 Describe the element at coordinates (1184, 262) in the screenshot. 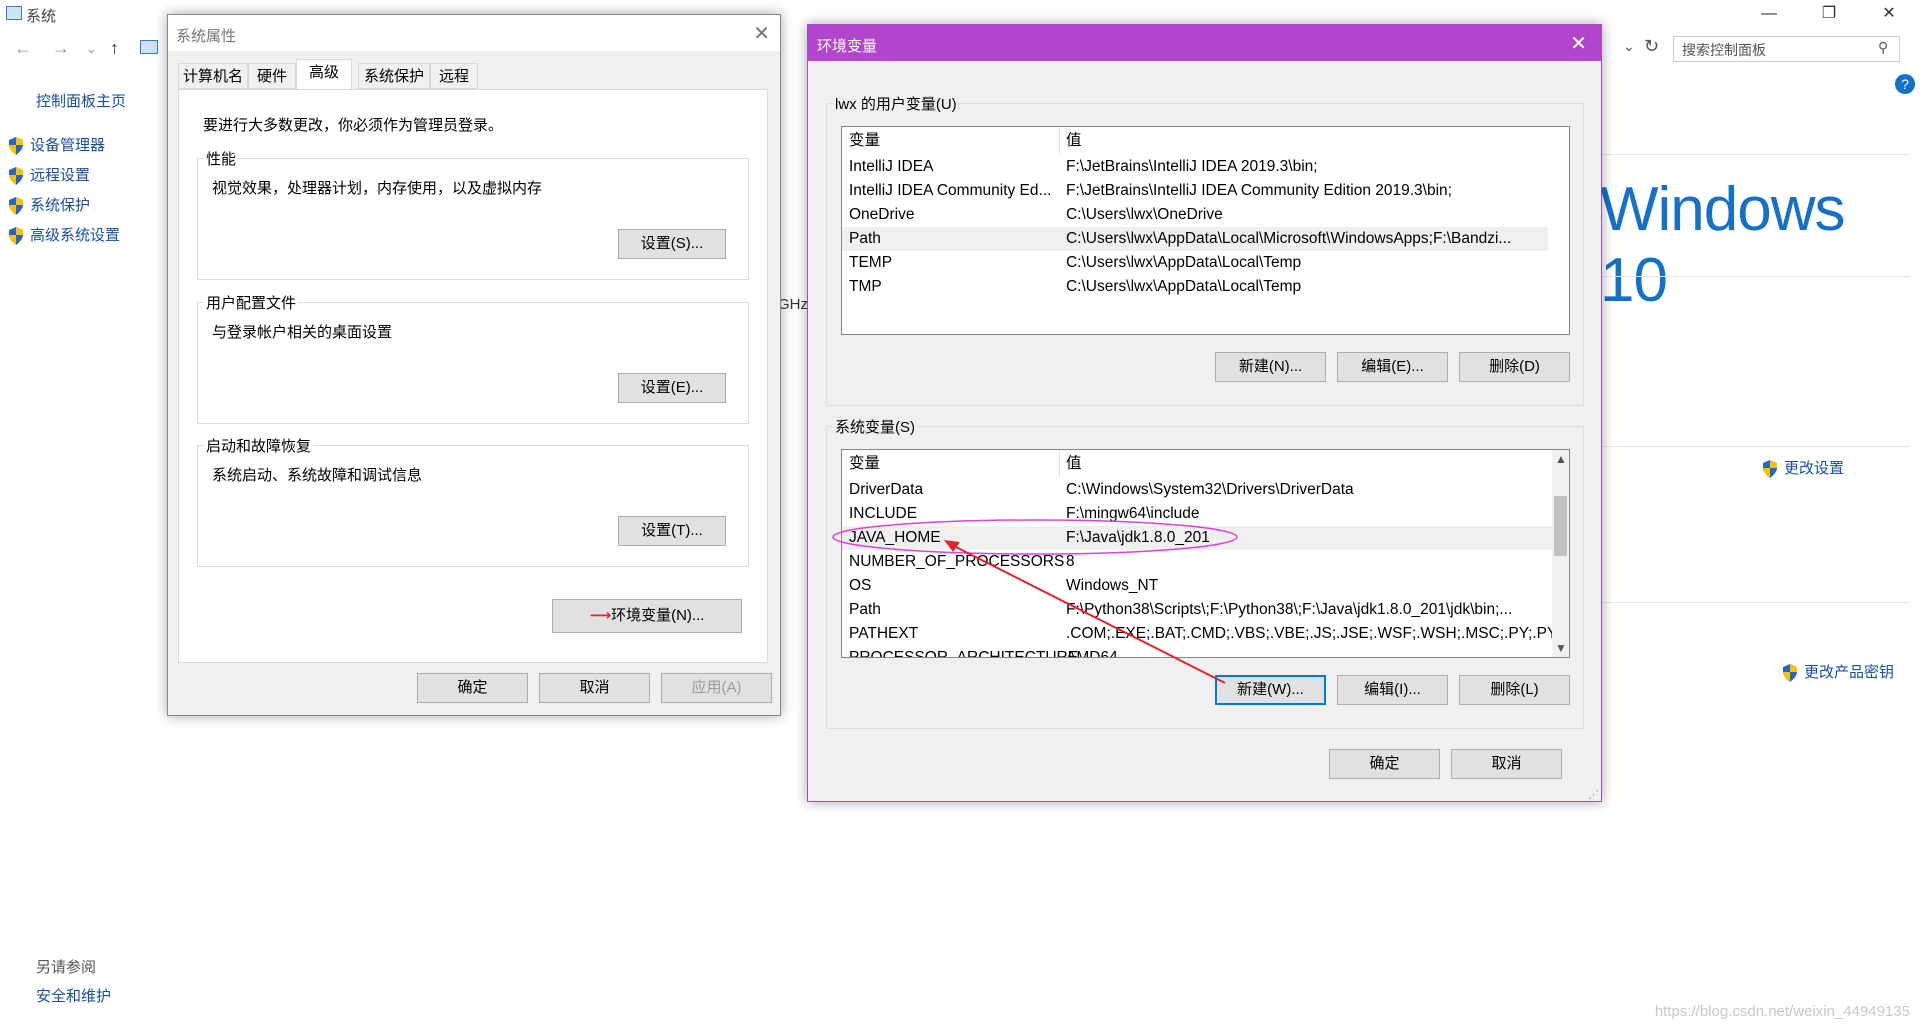

I see `var-value: C:\Users\lwx\AppData\Local\Temp` at that location.